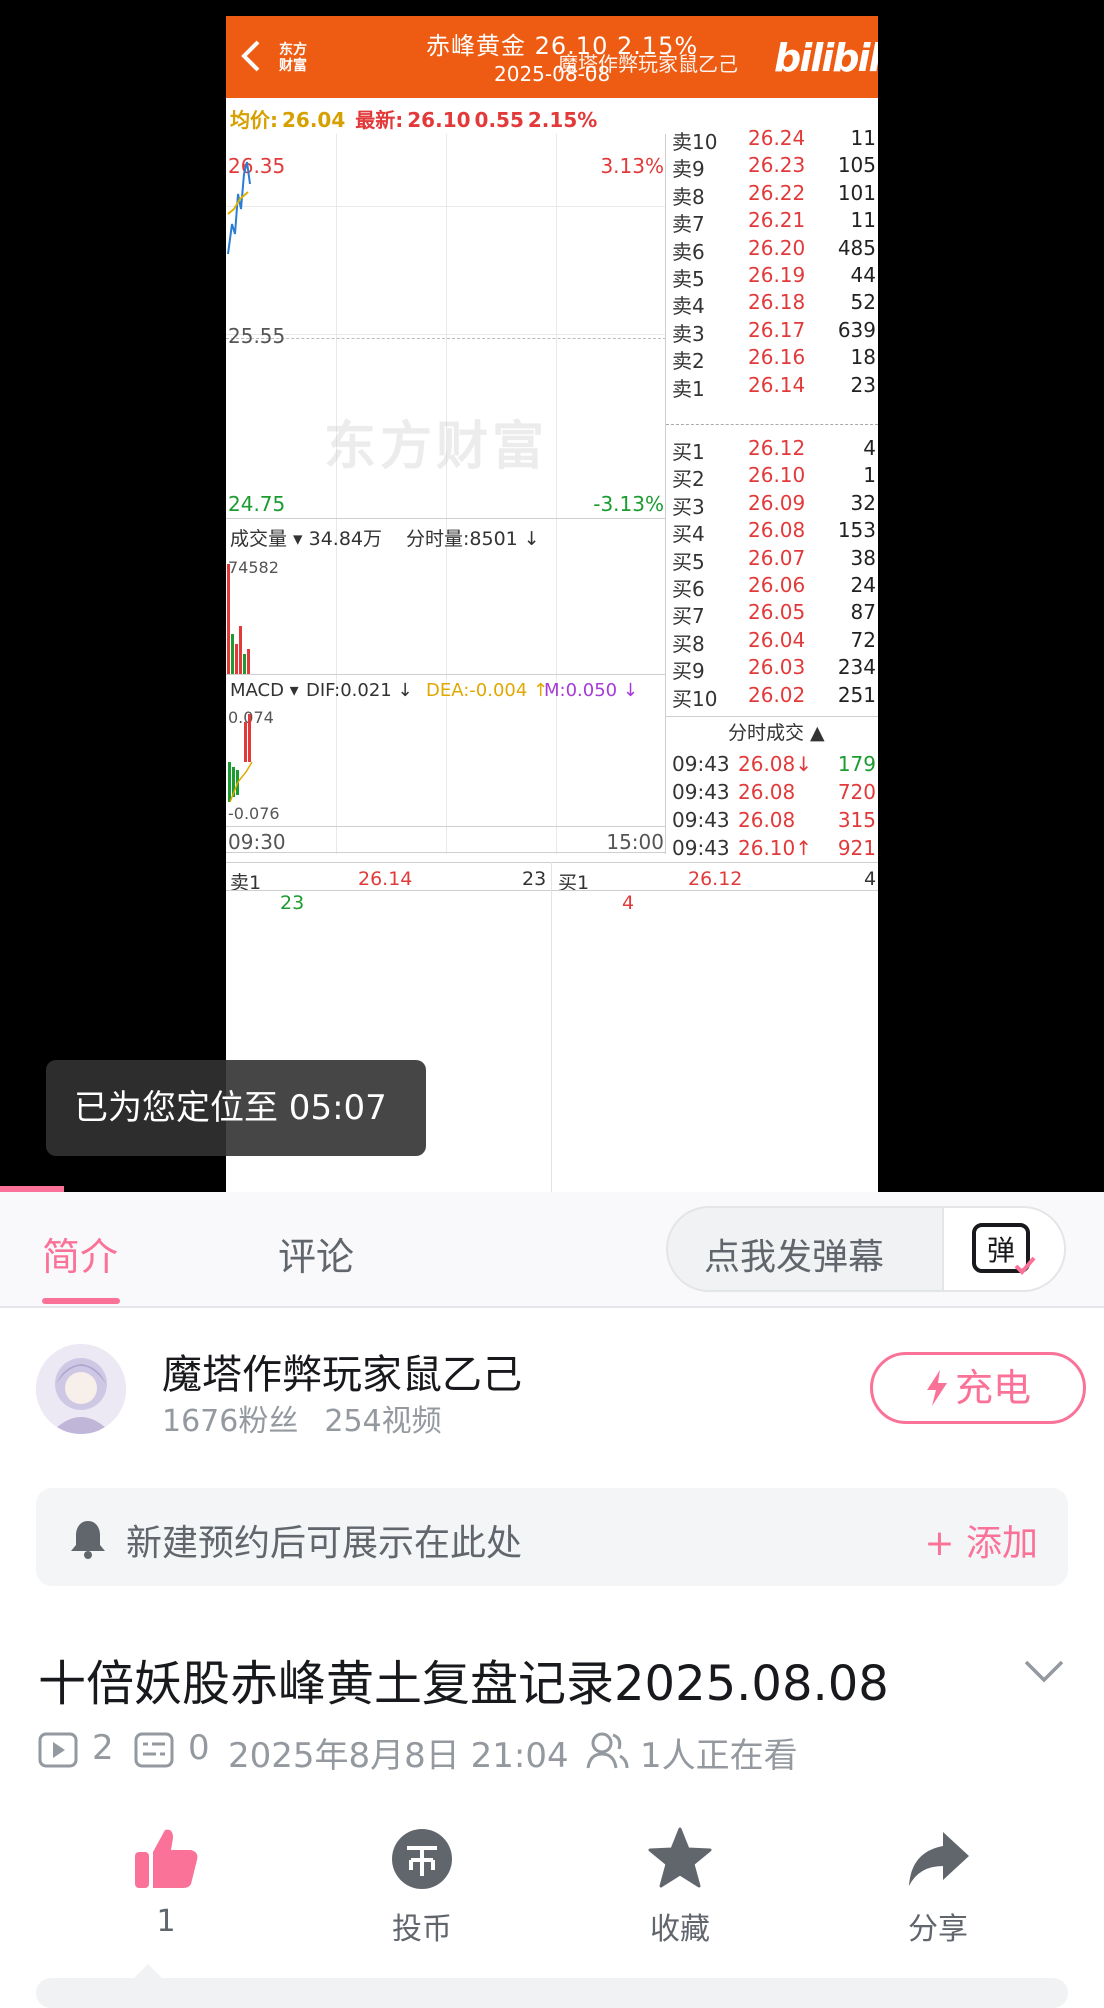 This screenshot has width=1104, height=2008. What do you see at coordinates (863, 639) in the screenshot?
I see `bid-volume: 72` at bounding box center [863, 639].